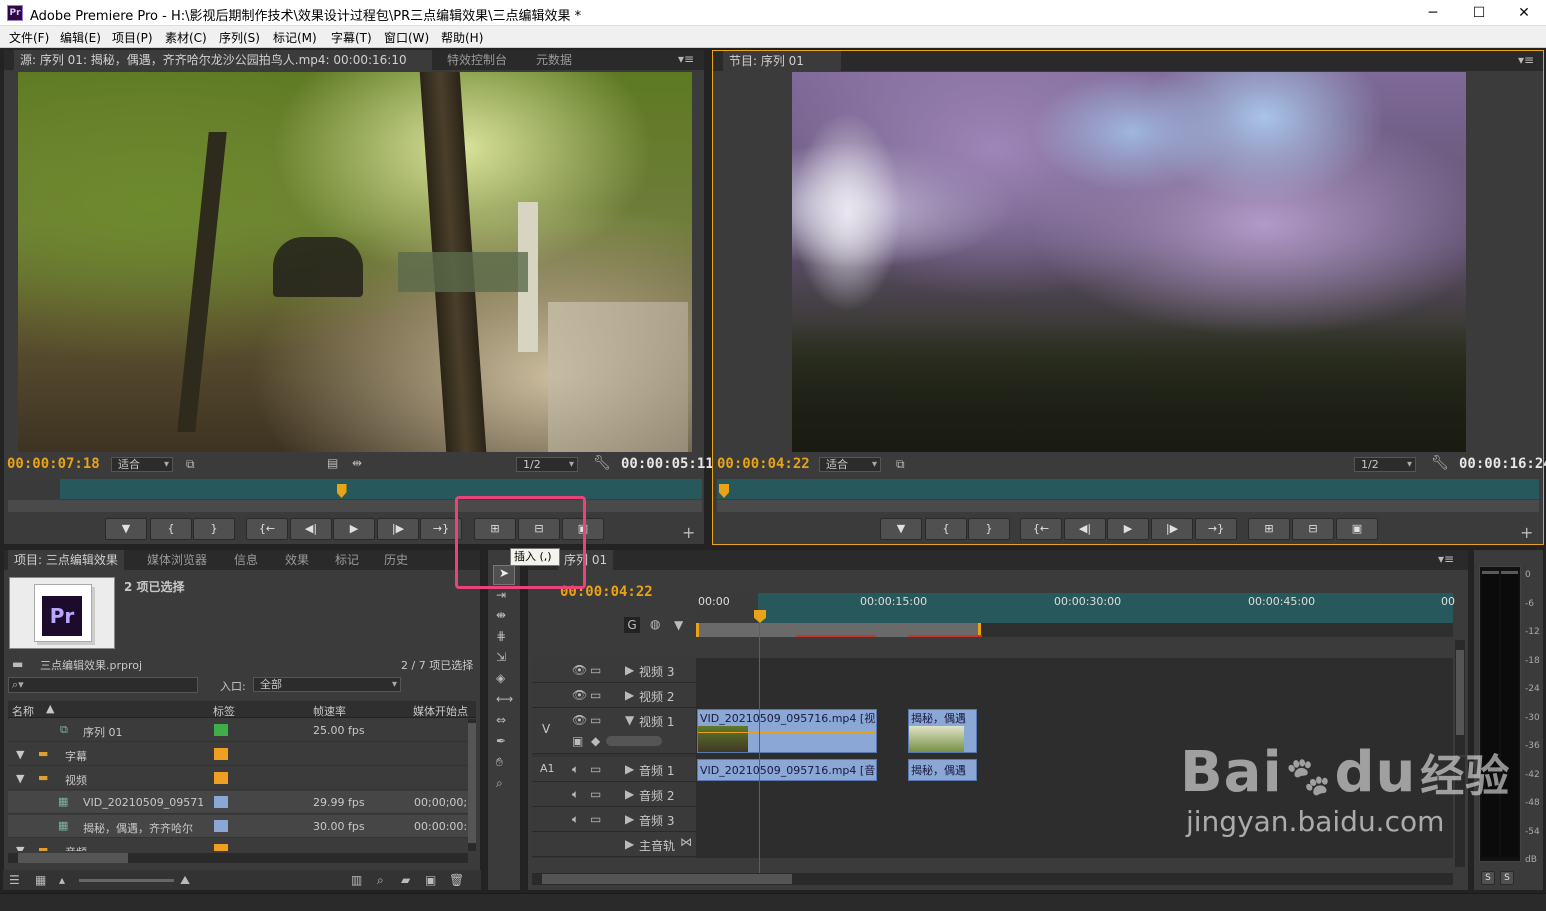 The image size is (1546, 911). What do you see at coordinates (686, 842) in the screenshot?
I see `master-bowtie-icon: ⋈` at bounding box center [686, 842].